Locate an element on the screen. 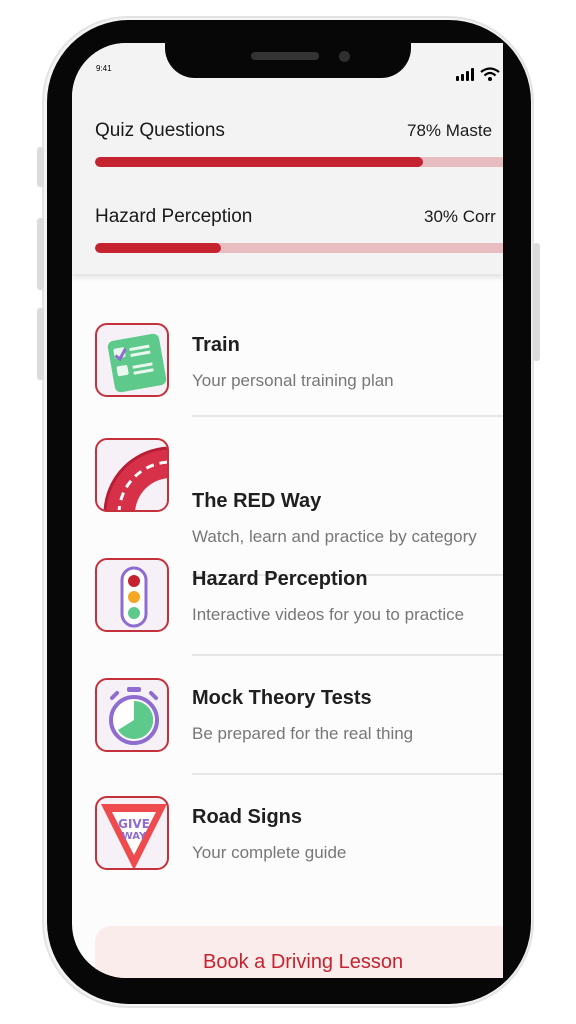 The image size is (576, 1024). hazard-progress-label: Hazard Perception is located at coordinates (174, 216).